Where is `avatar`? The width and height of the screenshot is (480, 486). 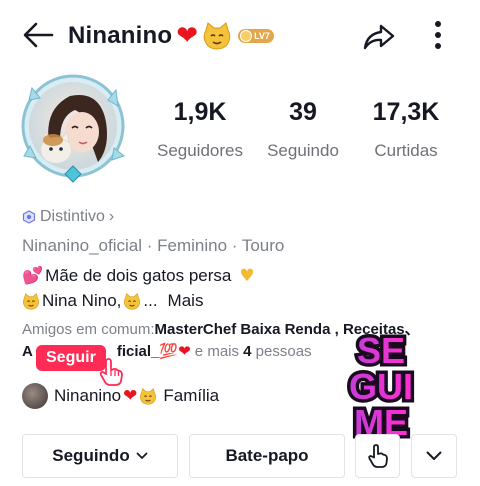
avatar is located at coordinates (74, 128).